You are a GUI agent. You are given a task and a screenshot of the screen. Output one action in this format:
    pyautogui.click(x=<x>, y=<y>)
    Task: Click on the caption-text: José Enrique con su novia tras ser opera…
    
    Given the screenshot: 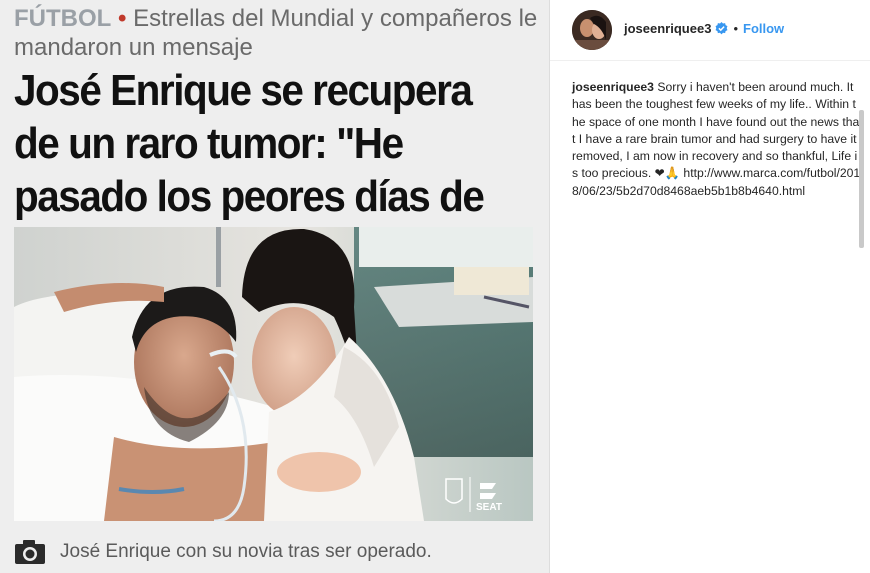 What is the action you would take?
    pyautogui.click(x=246, y=551)
    